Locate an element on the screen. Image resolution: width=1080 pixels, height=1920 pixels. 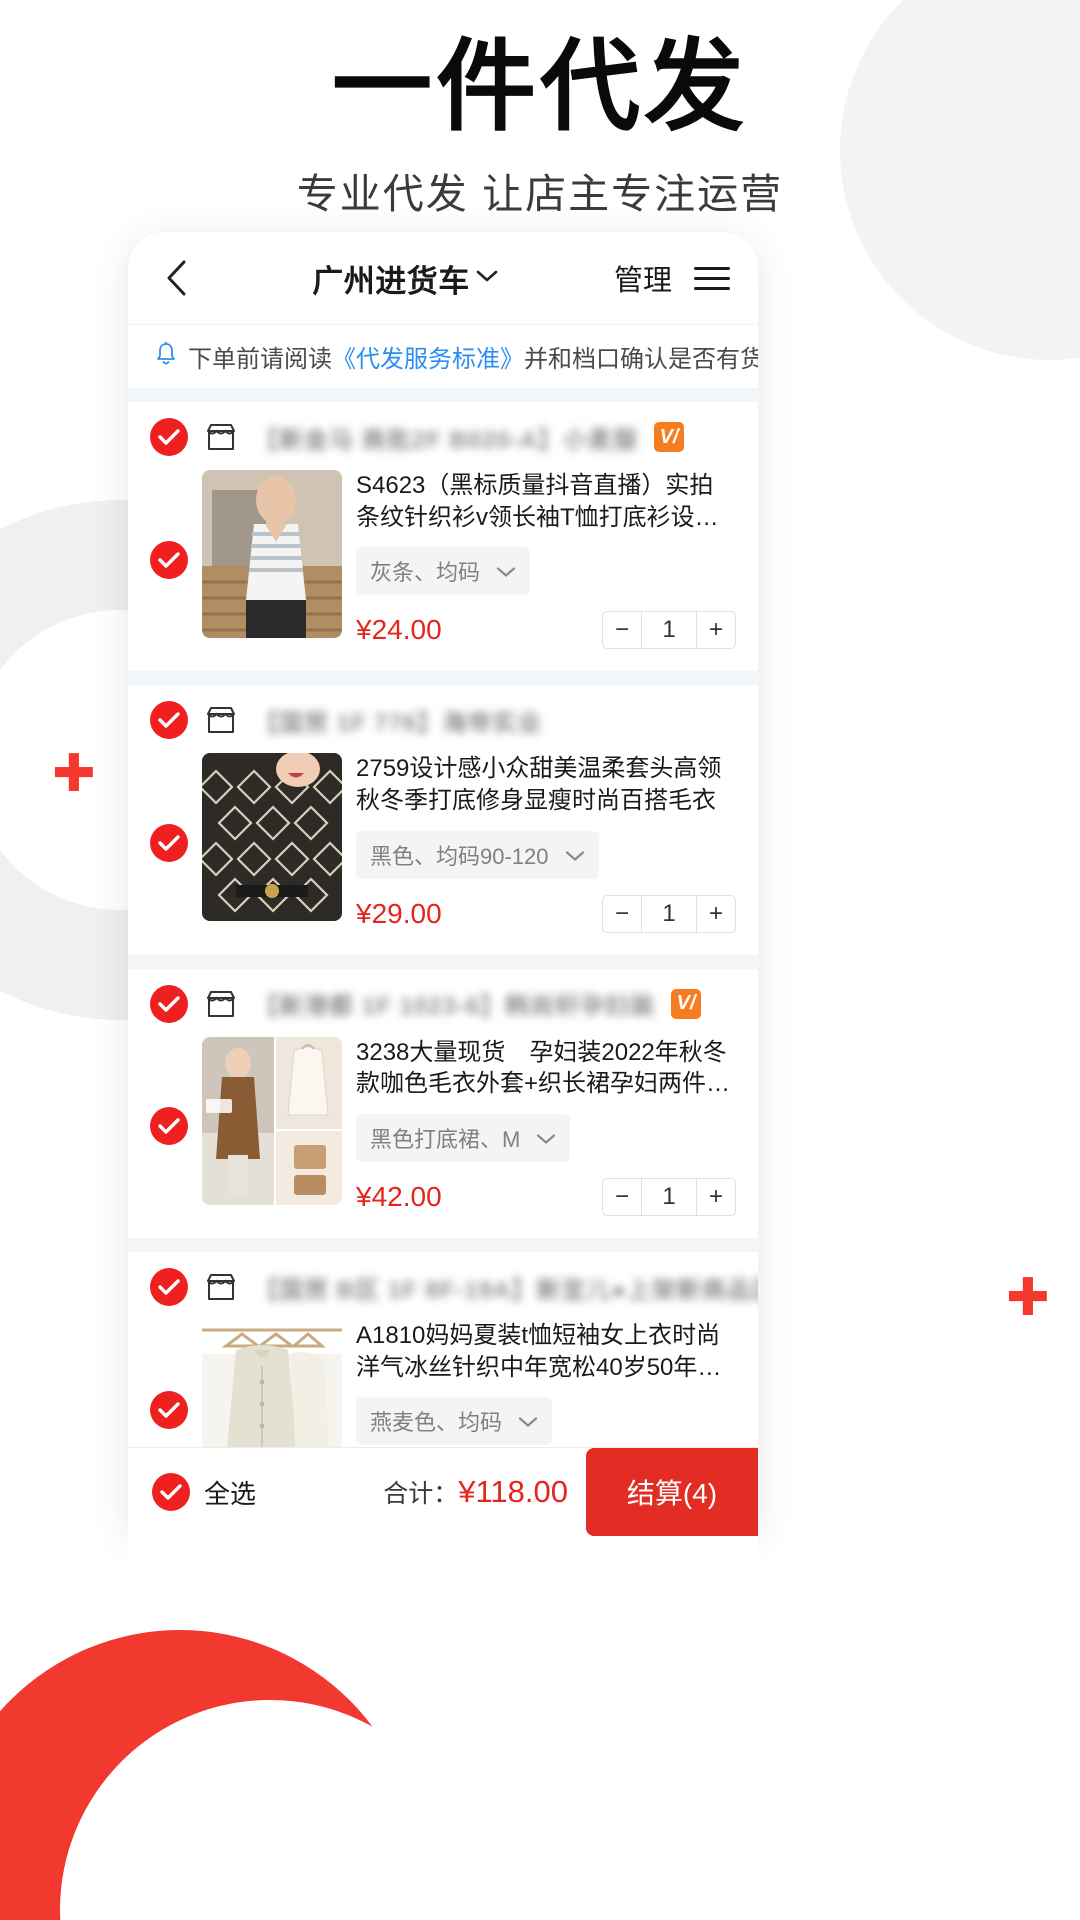
notice-prefix: 下单前请阅读 is located at coordinates (260, 359).